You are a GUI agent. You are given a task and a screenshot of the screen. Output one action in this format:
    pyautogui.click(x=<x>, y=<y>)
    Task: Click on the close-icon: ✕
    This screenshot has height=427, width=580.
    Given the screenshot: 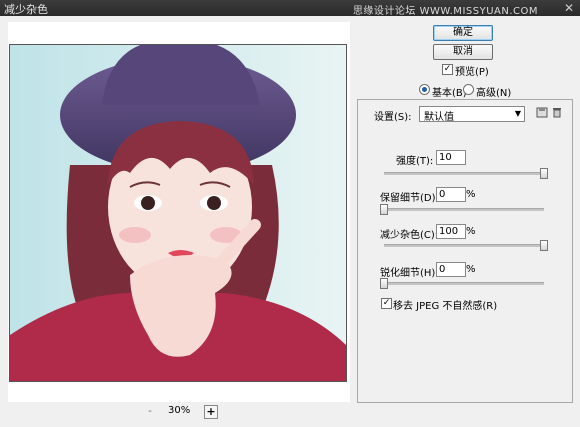 What is the action you would take?
    pyautogui.click(x=569, y=8)
    